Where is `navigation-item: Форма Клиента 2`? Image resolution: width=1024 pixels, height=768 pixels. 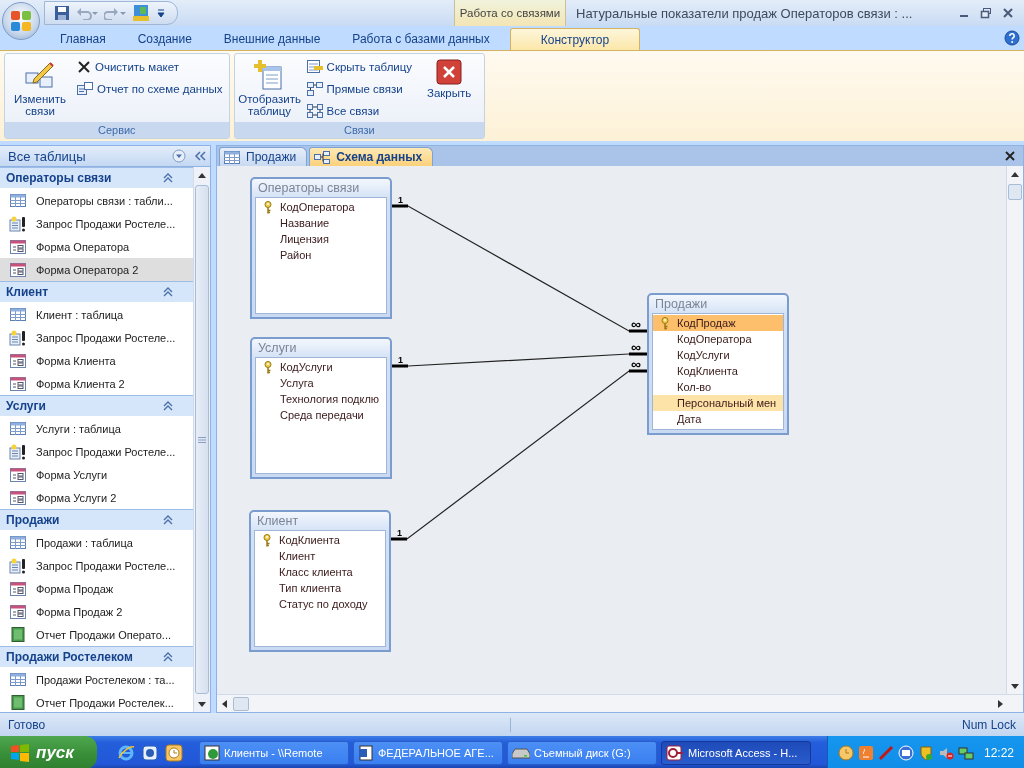
navigation-item: Форма Клиента 2 is located at coordinates (96, 383).